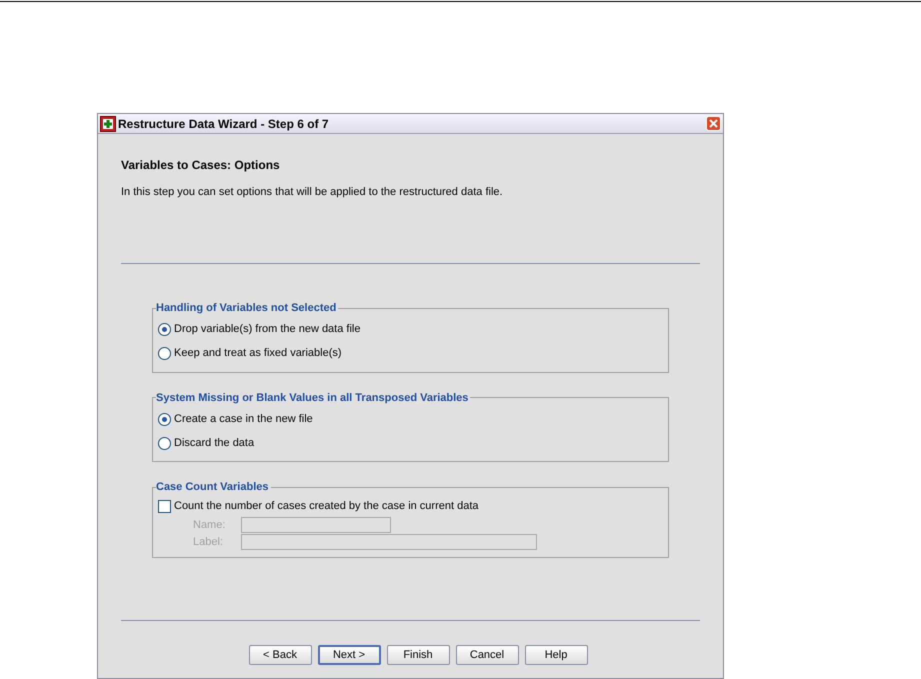 The width and height of the screenshot is (921, 679). What do you see at coordinates (418, 655) in the screenshot?
I see `wizard-button: Finish` at bounding box center [418, 655].